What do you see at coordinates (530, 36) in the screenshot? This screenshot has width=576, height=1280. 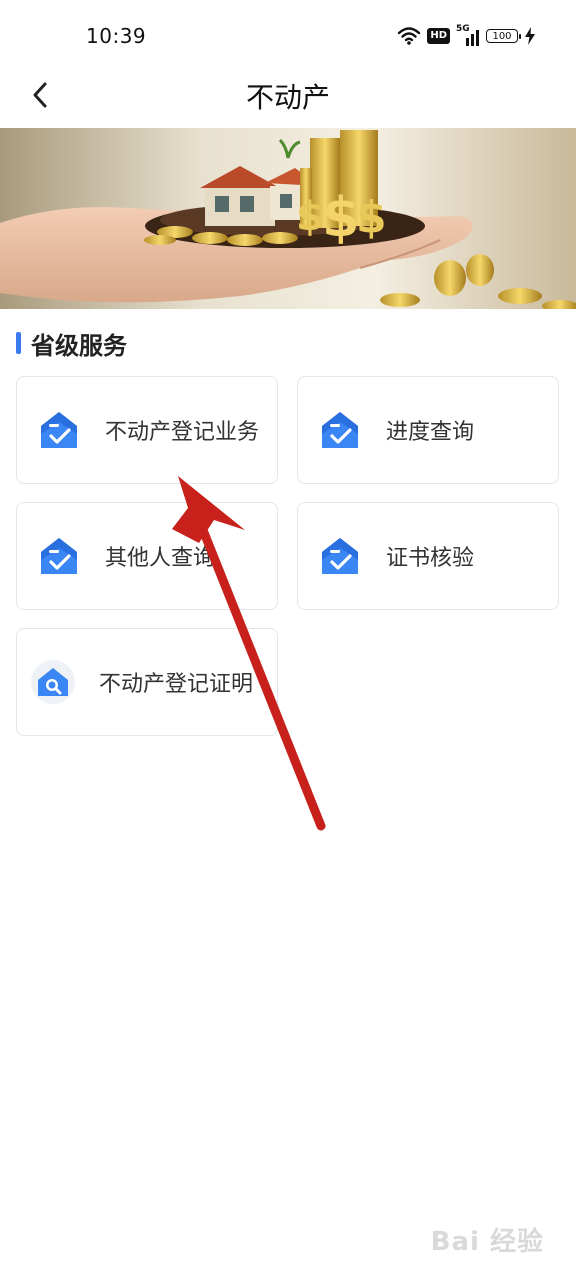 I see `charging-bolt-icon` at bounding box center [530, 36].